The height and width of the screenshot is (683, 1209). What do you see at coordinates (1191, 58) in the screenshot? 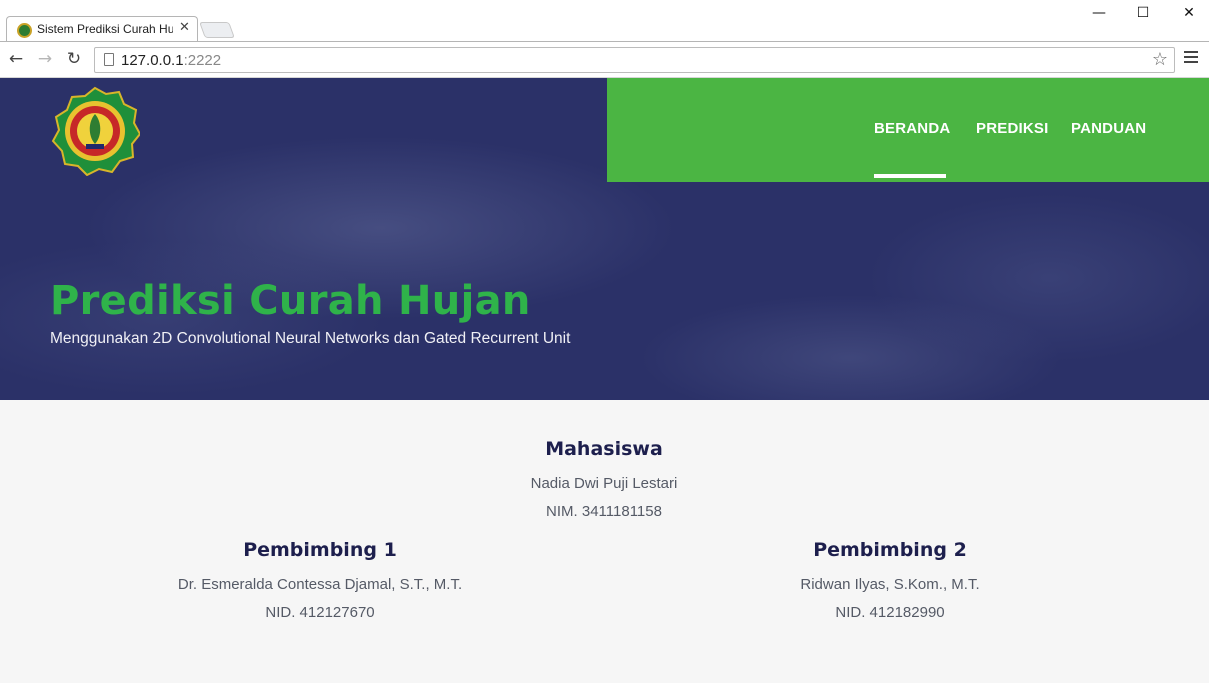
I see `browser-menu-icon` at bounding box center [1191, 58].